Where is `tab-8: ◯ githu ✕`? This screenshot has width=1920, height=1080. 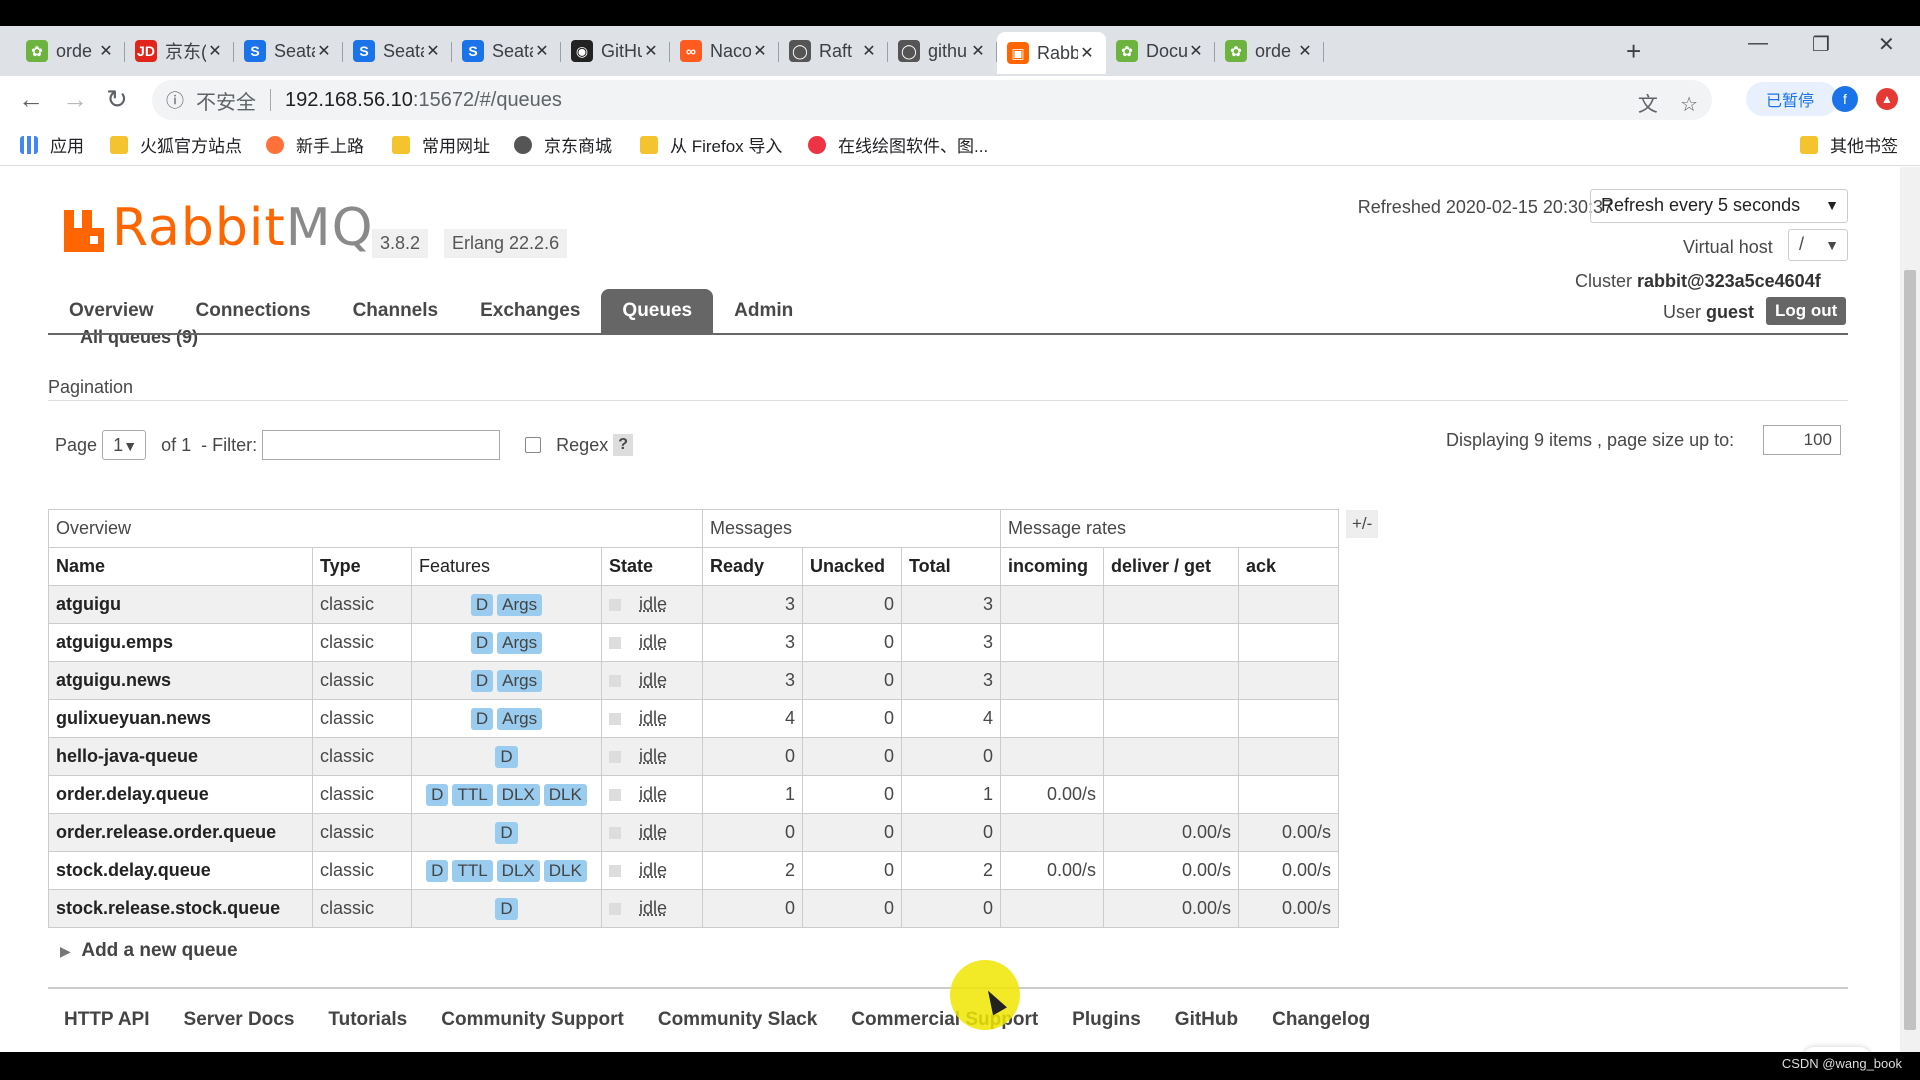 tab-8: ◯ githu ✕ is located at coordinates (942, 51).